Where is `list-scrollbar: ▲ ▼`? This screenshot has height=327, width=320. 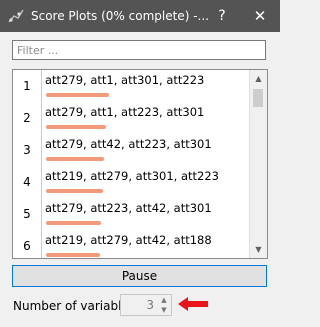
list-scrollbar: ▲ ▼ is located at coordinates (258, 164).